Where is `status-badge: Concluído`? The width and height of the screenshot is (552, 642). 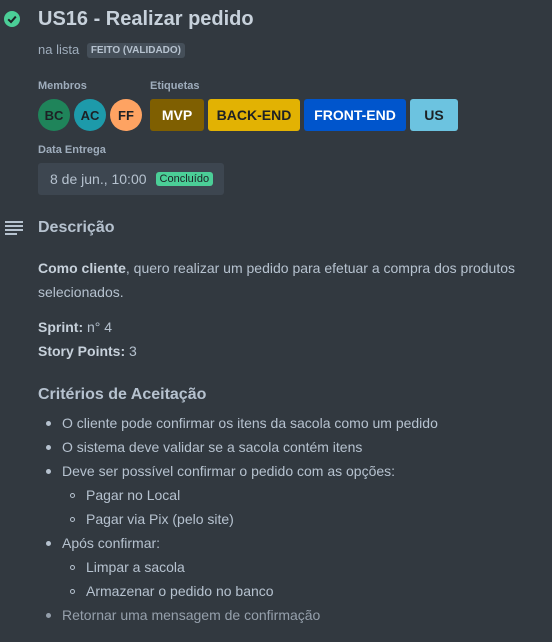
status-badge: Concluído is located at coordinates (184, 179).